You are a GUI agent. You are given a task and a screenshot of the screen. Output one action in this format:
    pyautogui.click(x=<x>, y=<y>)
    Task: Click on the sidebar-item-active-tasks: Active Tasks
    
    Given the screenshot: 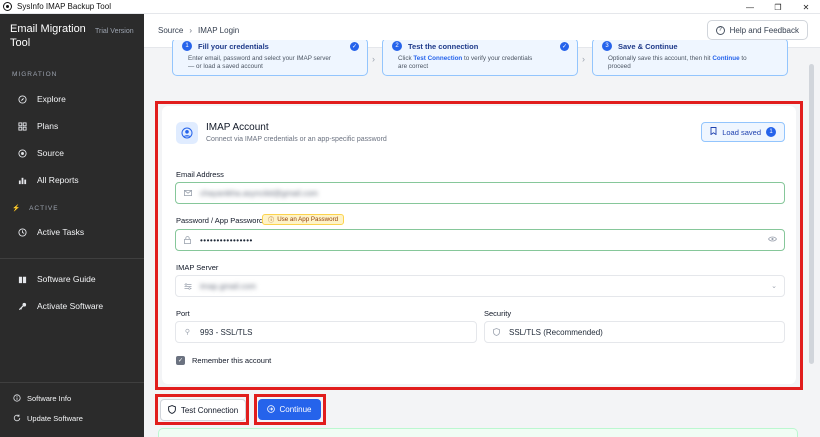 What is the action you would take?
    pyautogui.click(x=51, y=232)
    